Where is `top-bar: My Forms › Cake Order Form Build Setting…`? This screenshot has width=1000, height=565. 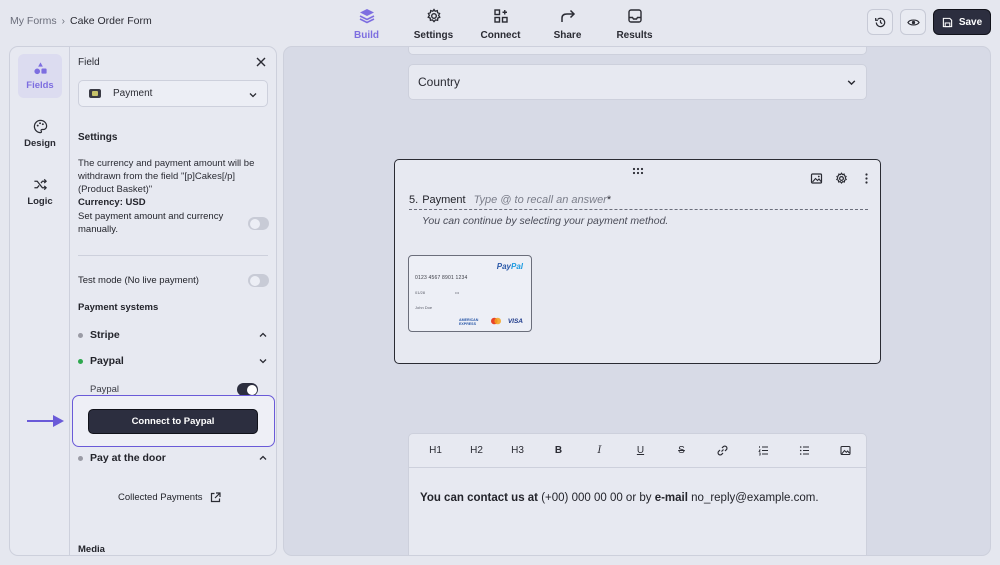 top-bar: My Forms › Cake Order Form Build Setting… is located at coordinates (500, 22).